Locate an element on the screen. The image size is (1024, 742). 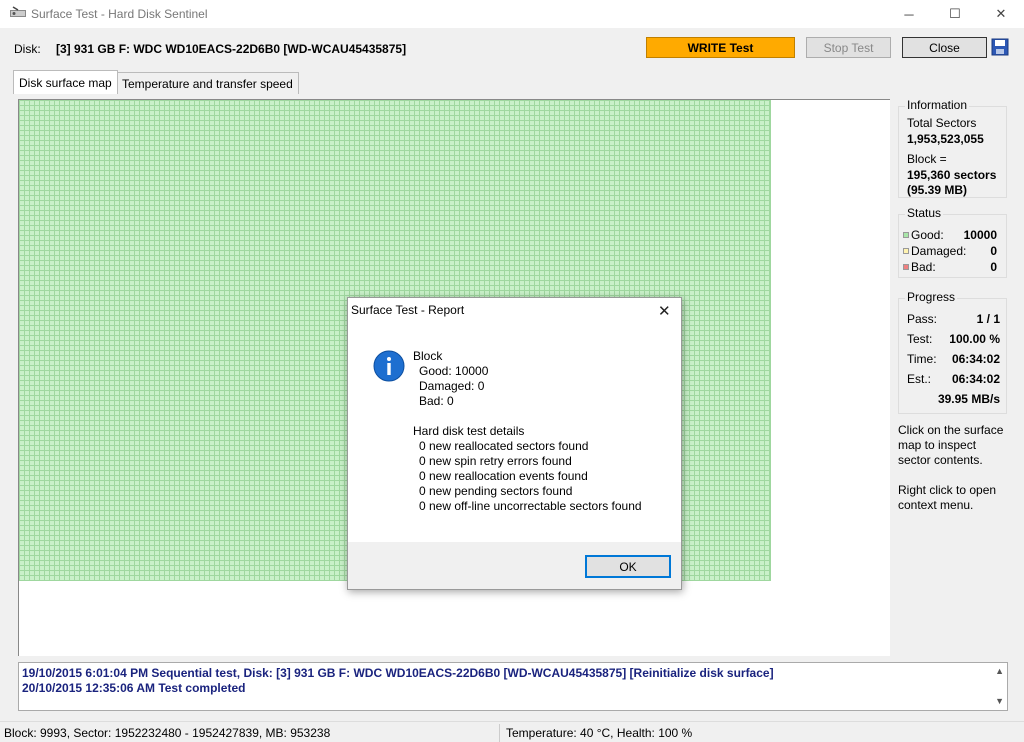
stop-test-button: Stop Test is located at coordinates (848, 47).